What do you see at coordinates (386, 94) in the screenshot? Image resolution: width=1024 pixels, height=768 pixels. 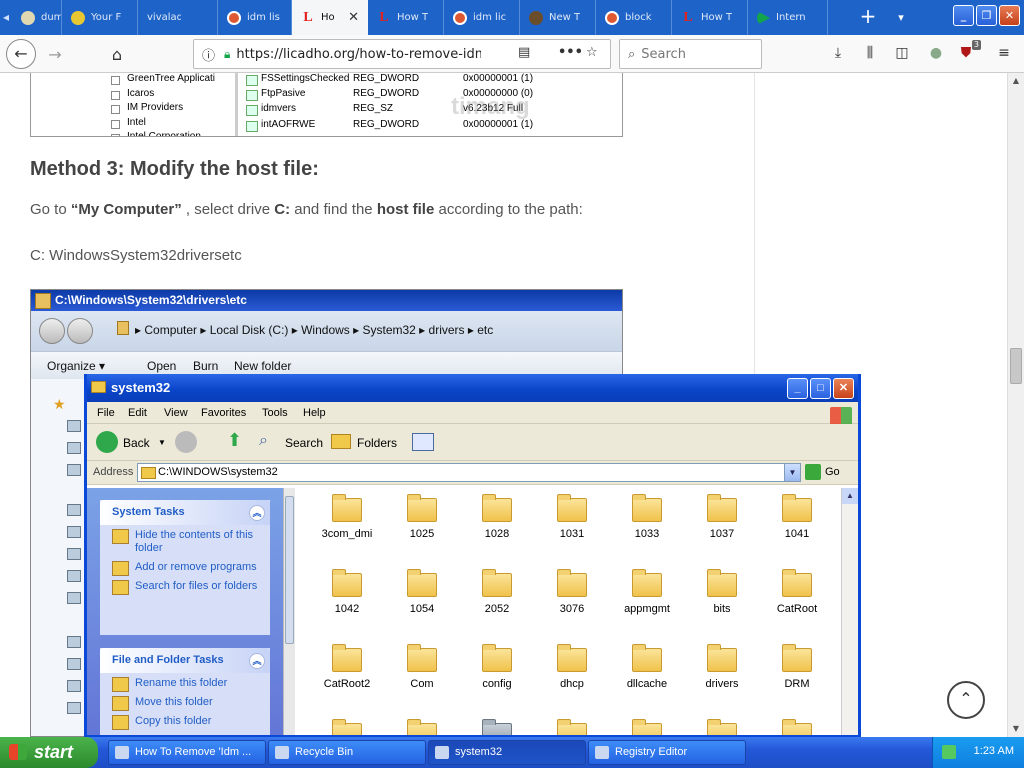 I see `registry-value-type: REG_DWORD` at bounding box center [386, 94].